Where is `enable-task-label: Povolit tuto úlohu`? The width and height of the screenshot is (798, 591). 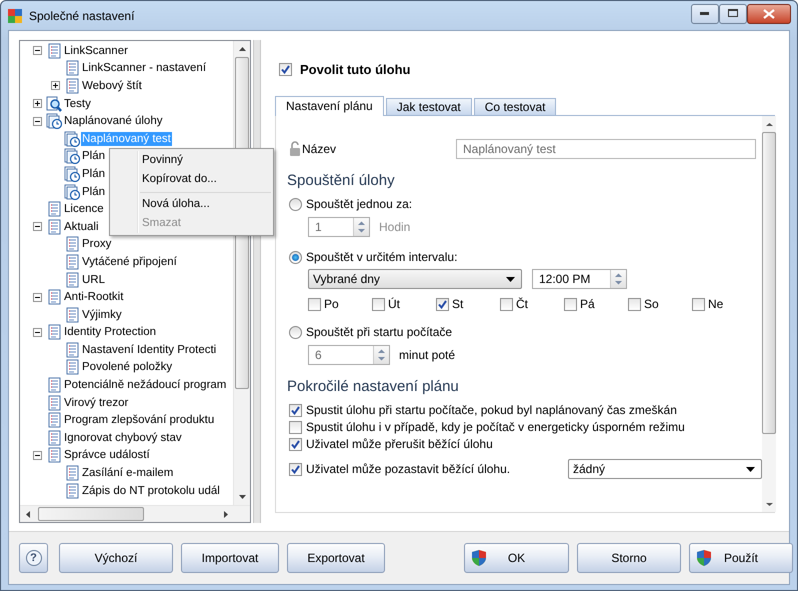 enable-task-label: Povolit tuto úlohu is located at coordinates (355, 69).